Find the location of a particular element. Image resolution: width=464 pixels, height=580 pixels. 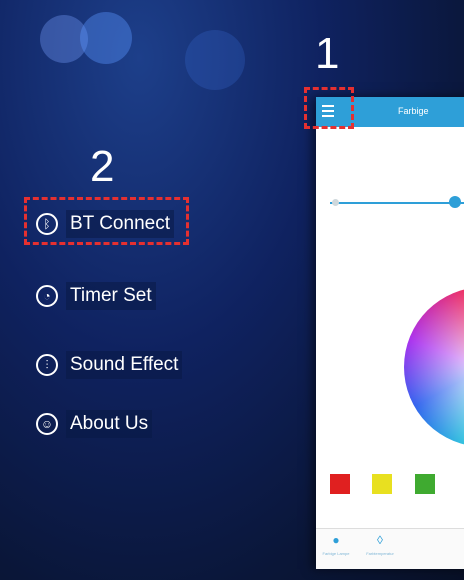

clock-icon: ◔ is located at coordinates (47, 296).